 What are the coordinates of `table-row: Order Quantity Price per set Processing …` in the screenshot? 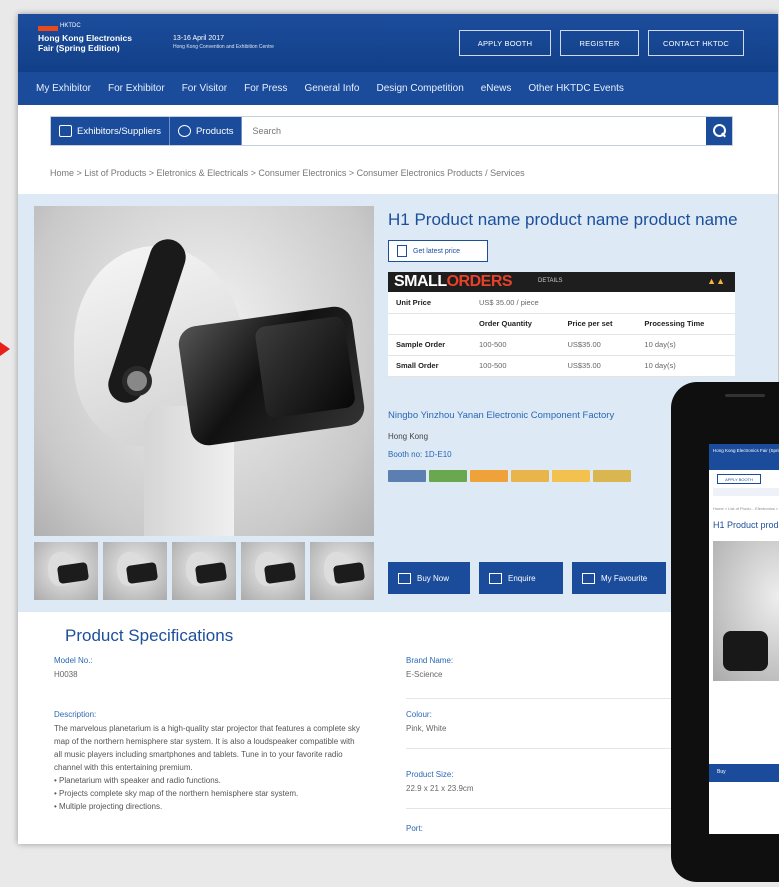 It's located at (561, 324).